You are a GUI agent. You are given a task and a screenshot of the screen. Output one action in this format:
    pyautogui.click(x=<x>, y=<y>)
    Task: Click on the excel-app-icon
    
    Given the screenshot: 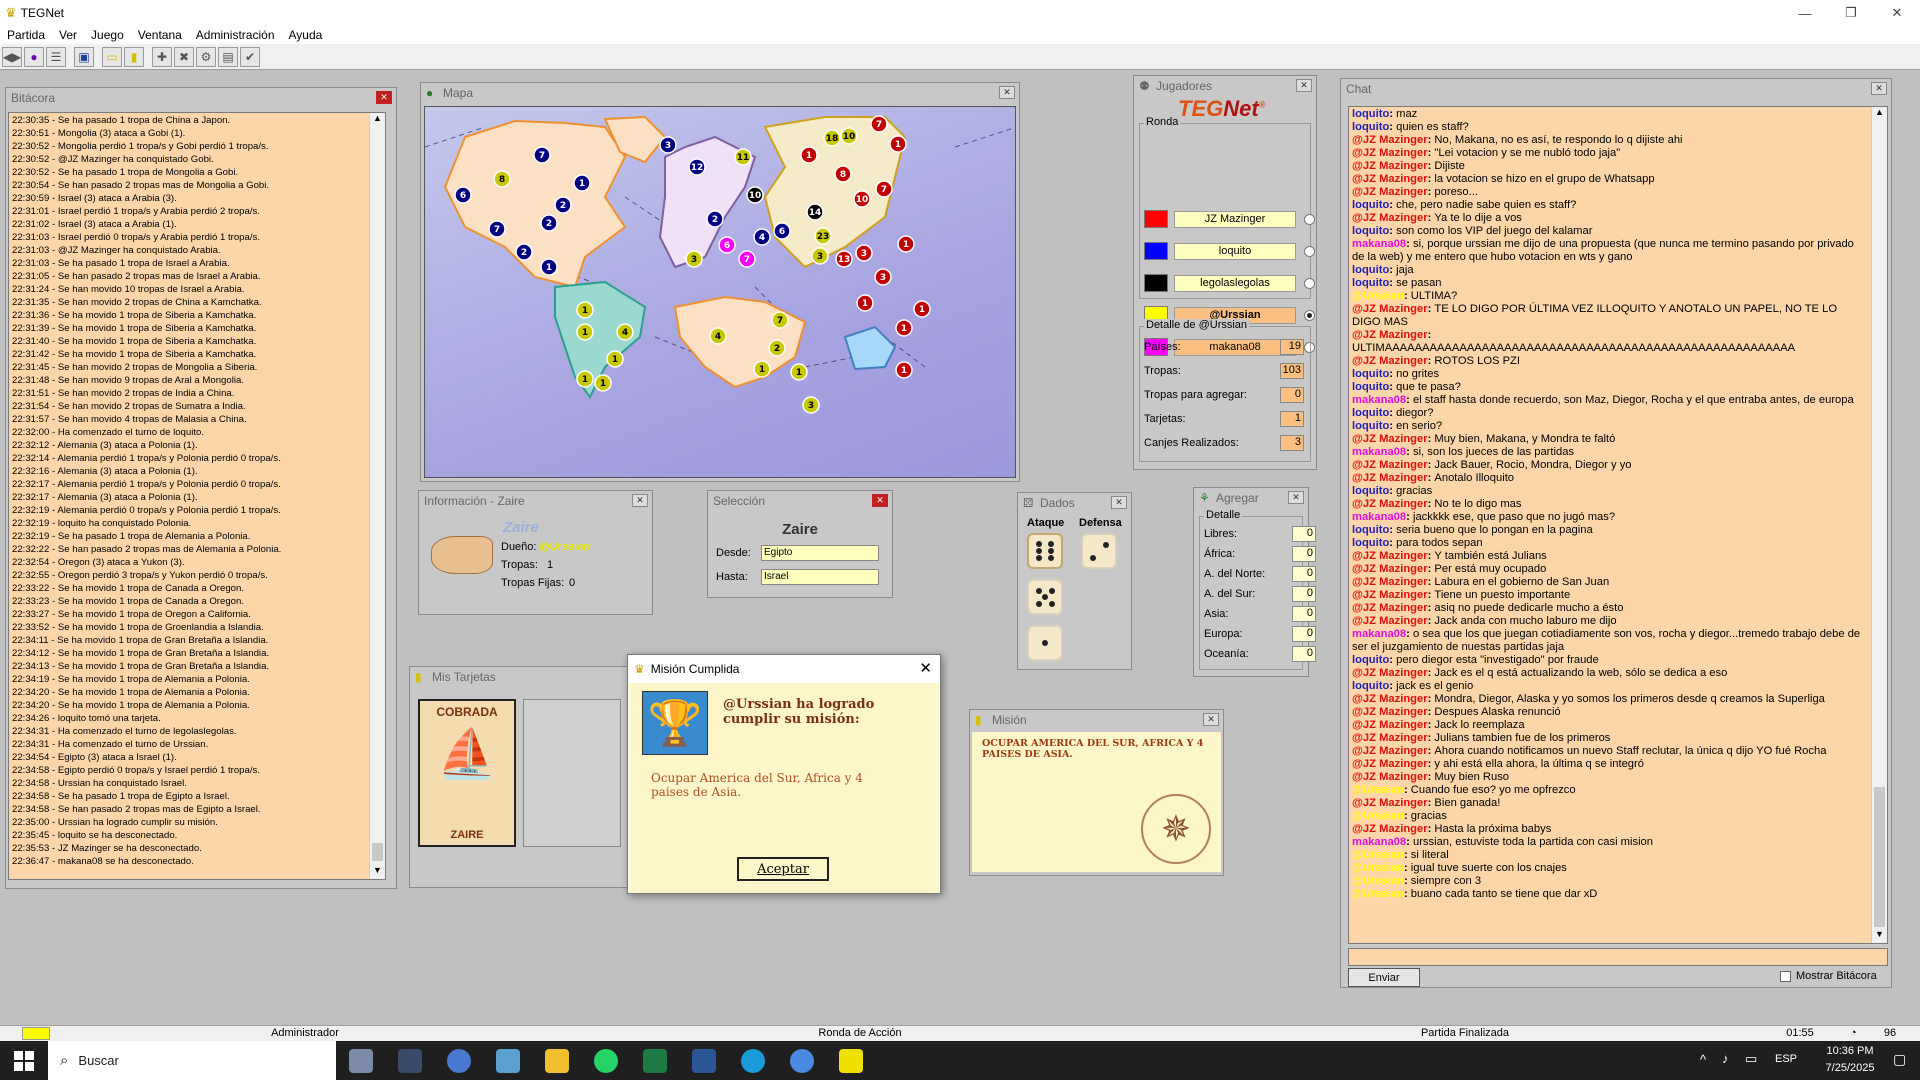 What is the action you would take?
    pyautogui.click(x=655, y=1061)
    